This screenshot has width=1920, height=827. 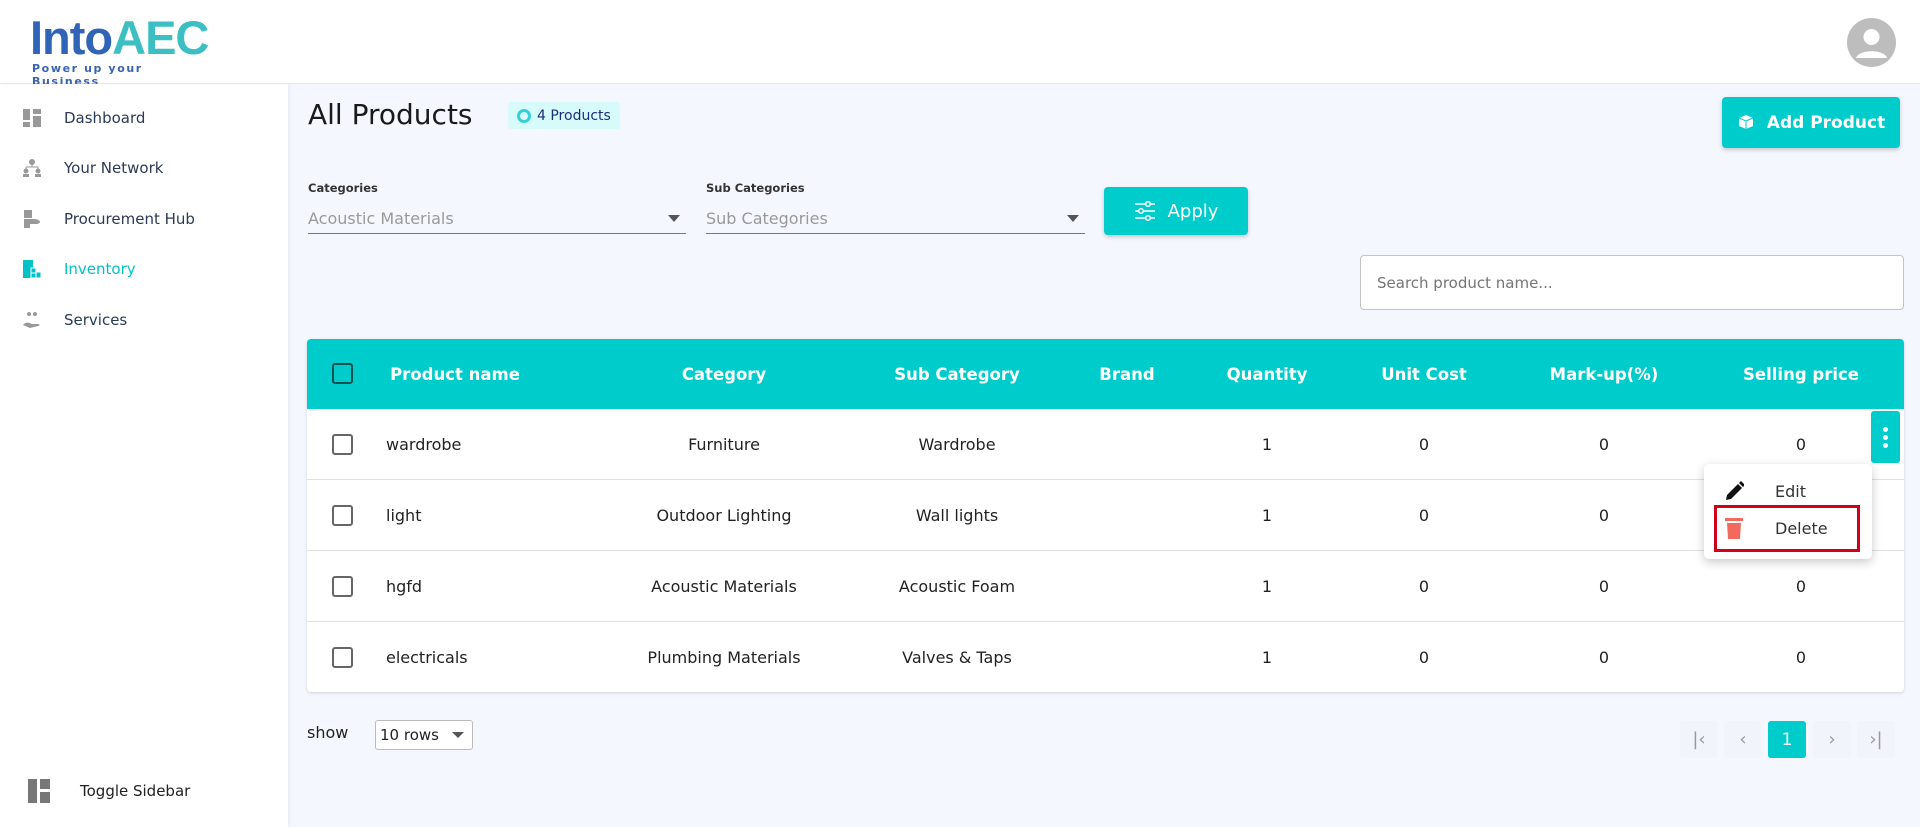 What do you see at coordinates (424, 444) in the screenshot?
I see `cell-product-name: wardrobe` at bounding box center [424, 444].